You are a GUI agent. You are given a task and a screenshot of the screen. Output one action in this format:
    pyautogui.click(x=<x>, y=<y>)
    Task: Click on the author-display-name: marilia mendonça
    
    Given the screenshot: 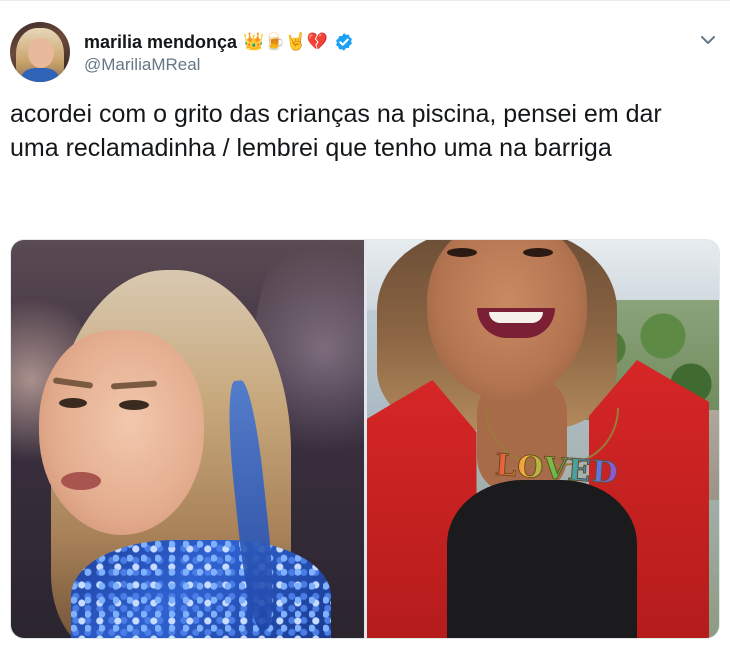 What is the action you would take?
    pyautogui.click(x=160, y=42)
    